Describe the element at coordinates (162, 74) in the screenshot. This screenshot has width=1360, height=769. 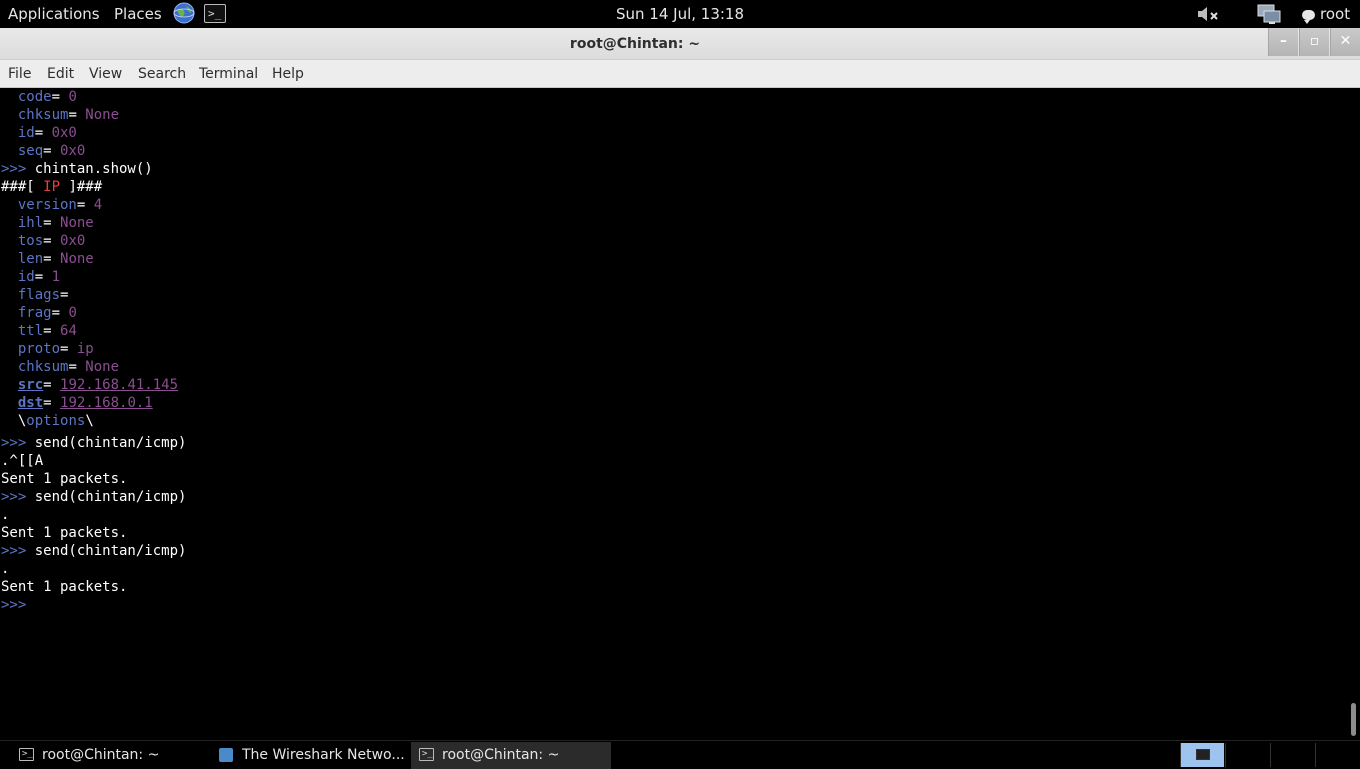
I see `menu-search: Search` at that location.